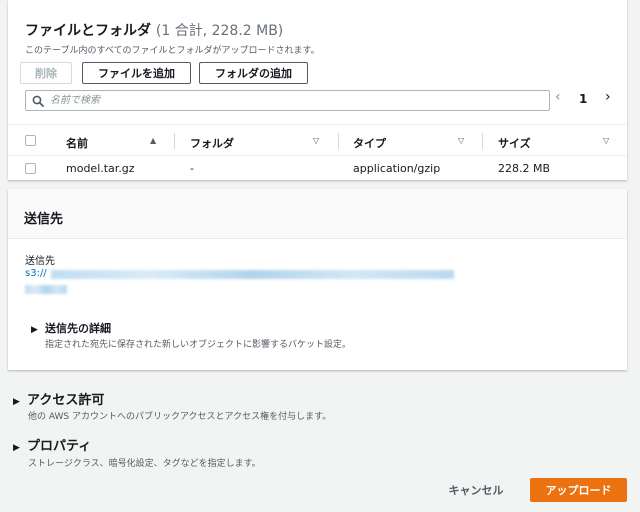 The width and height of the screenshot is (640, 512). What do you see at coordinates (30, 168) in the screenshot?
I see `row-checkbox` at bounding box center [30, 168].